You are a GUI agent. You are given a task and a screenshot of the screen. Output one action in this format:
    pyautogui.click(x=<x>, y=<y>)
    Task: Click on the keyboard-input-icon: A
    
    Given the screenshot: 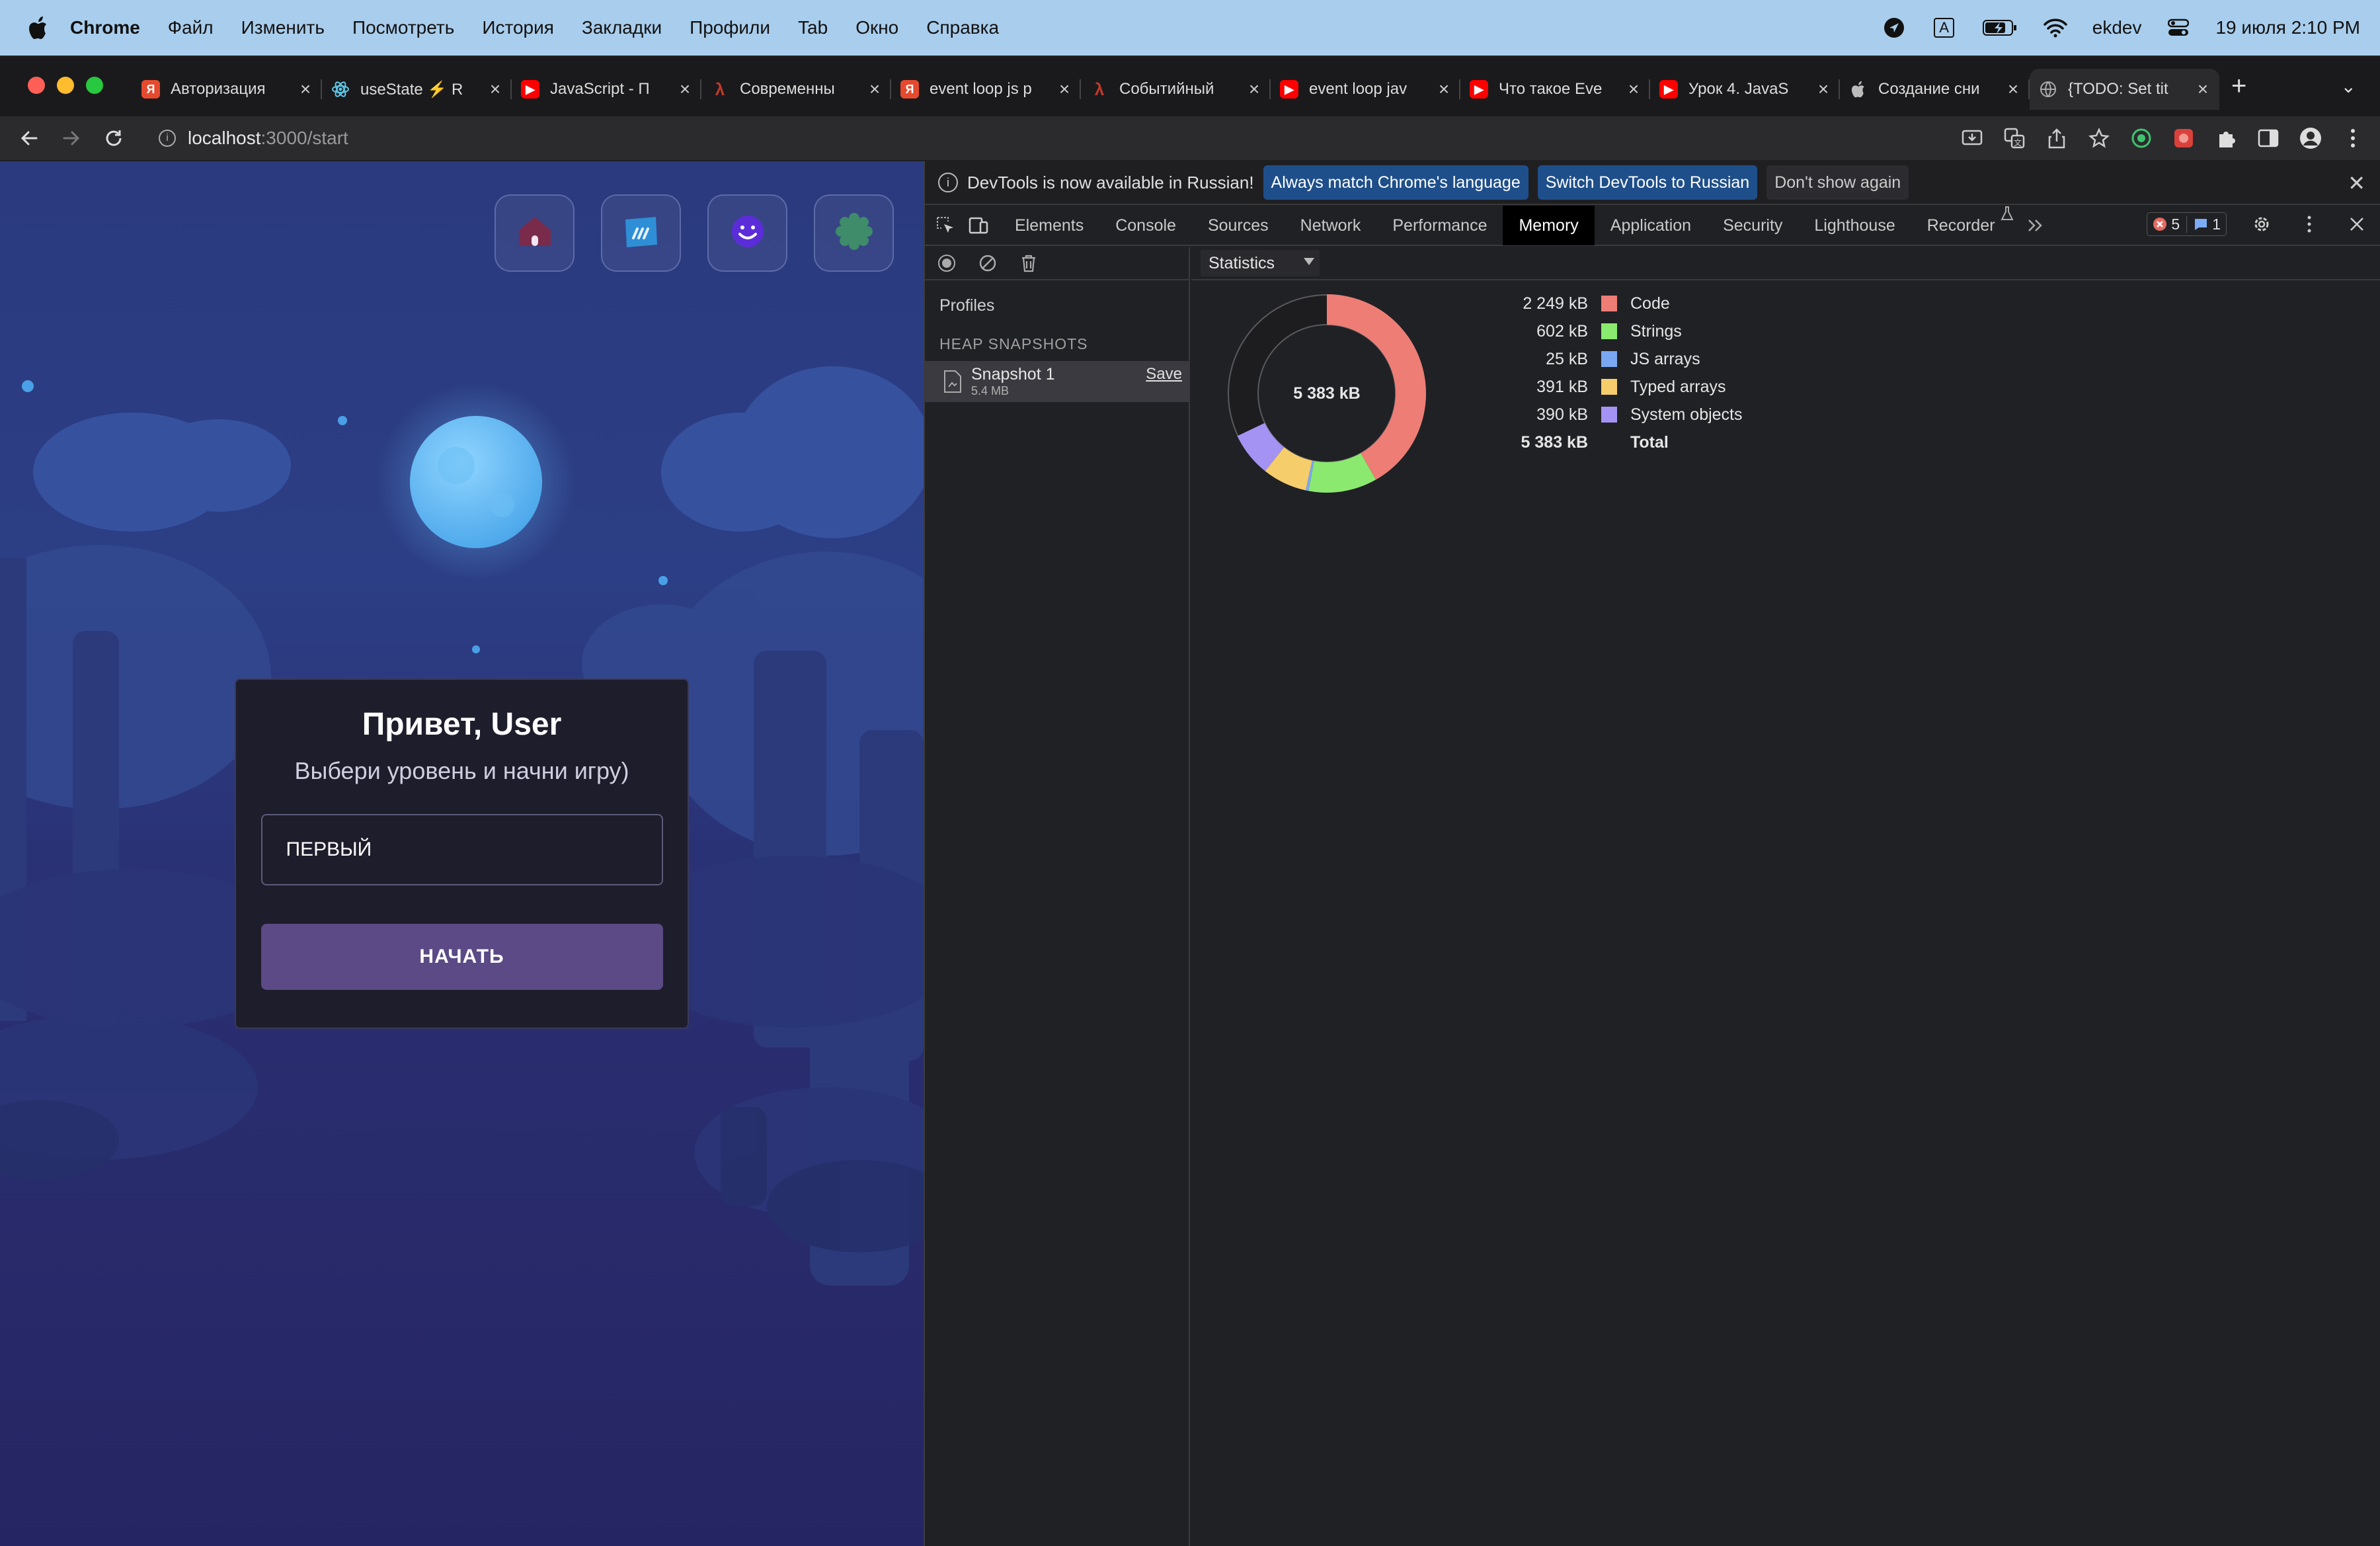 What is the action you would take?
    pyautogui.click(x=1944, y=28)
    